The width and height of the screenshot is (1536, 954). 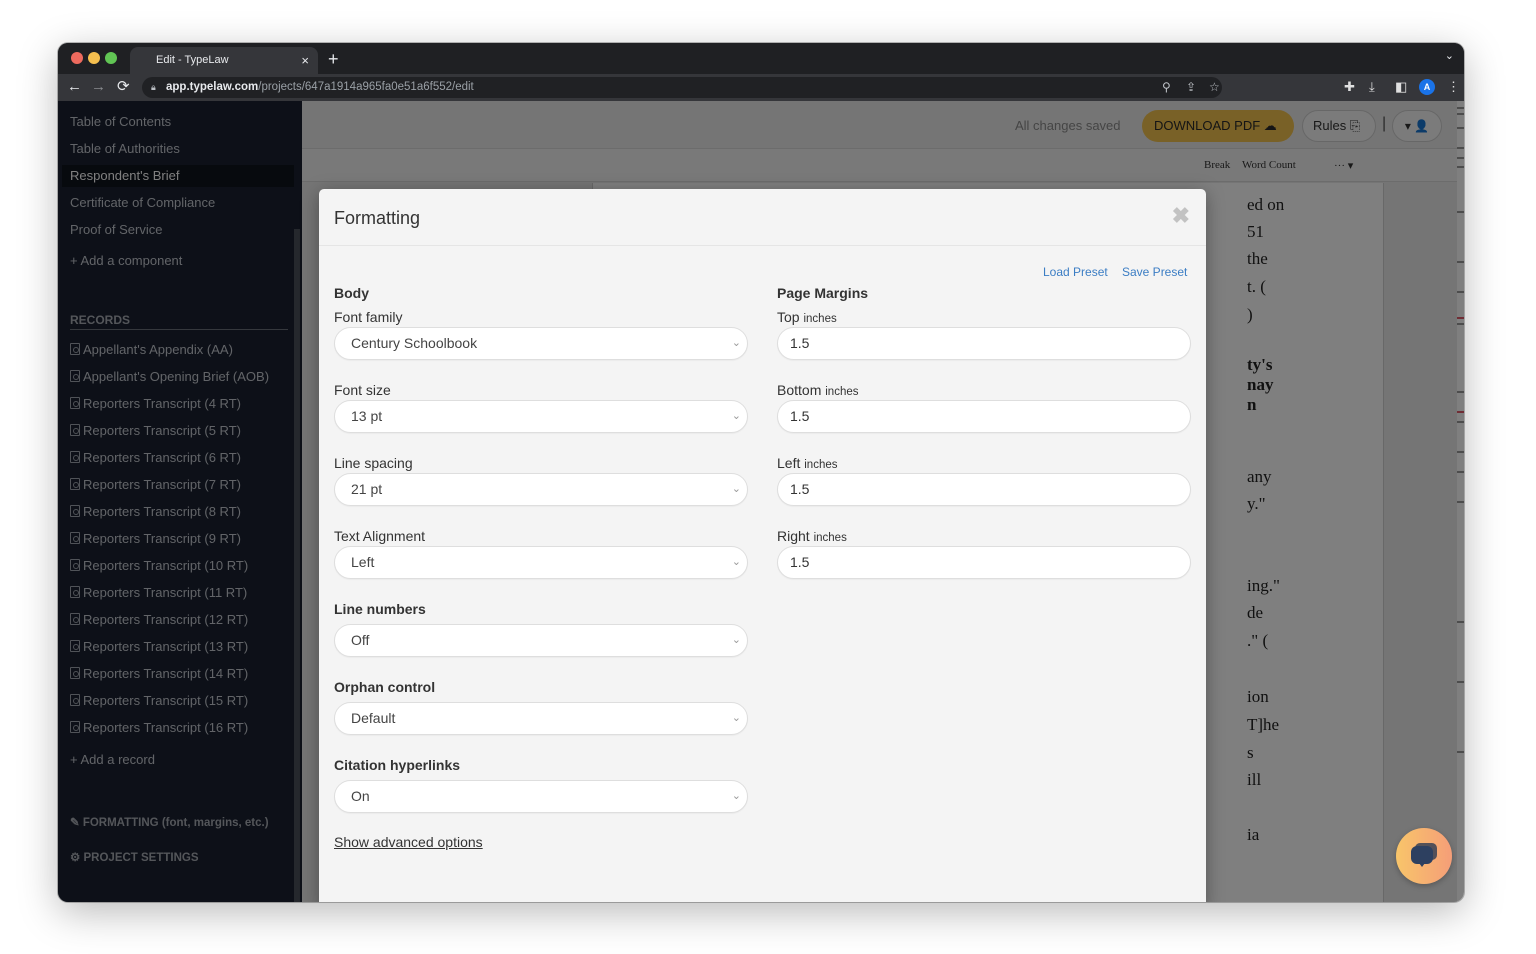 What do you see at coordinates (1401, 87) in the screenshot?
I see `side-panel-icon: ◧` at bounding box center [1401, 87].